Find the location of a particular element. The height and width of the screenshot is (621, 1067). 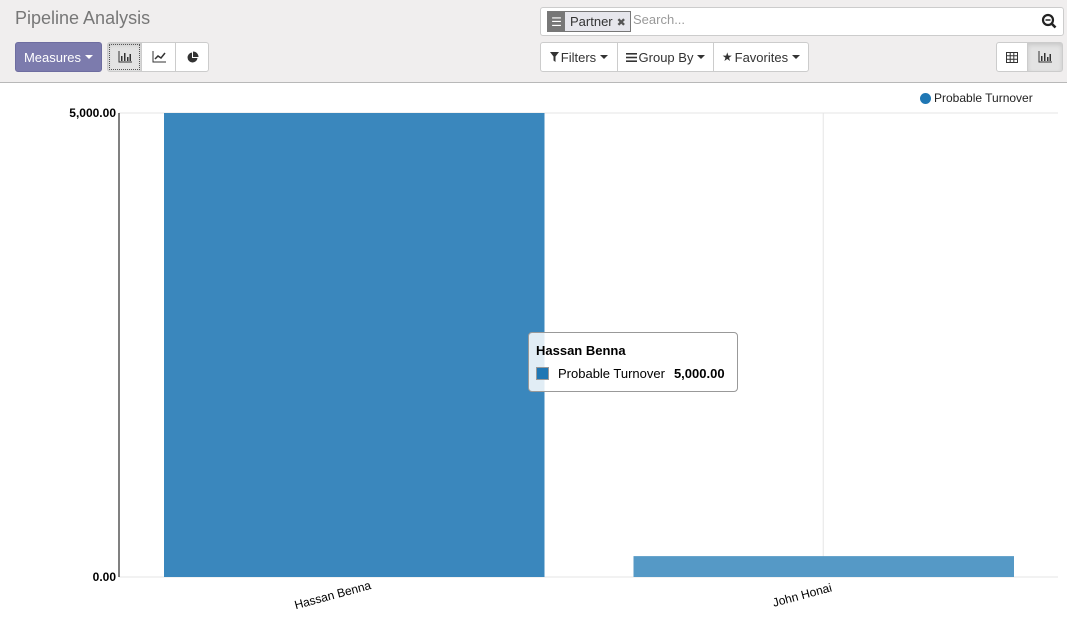

search-bar: ☰ Partner ✖ is located at coordinates (802, 21).